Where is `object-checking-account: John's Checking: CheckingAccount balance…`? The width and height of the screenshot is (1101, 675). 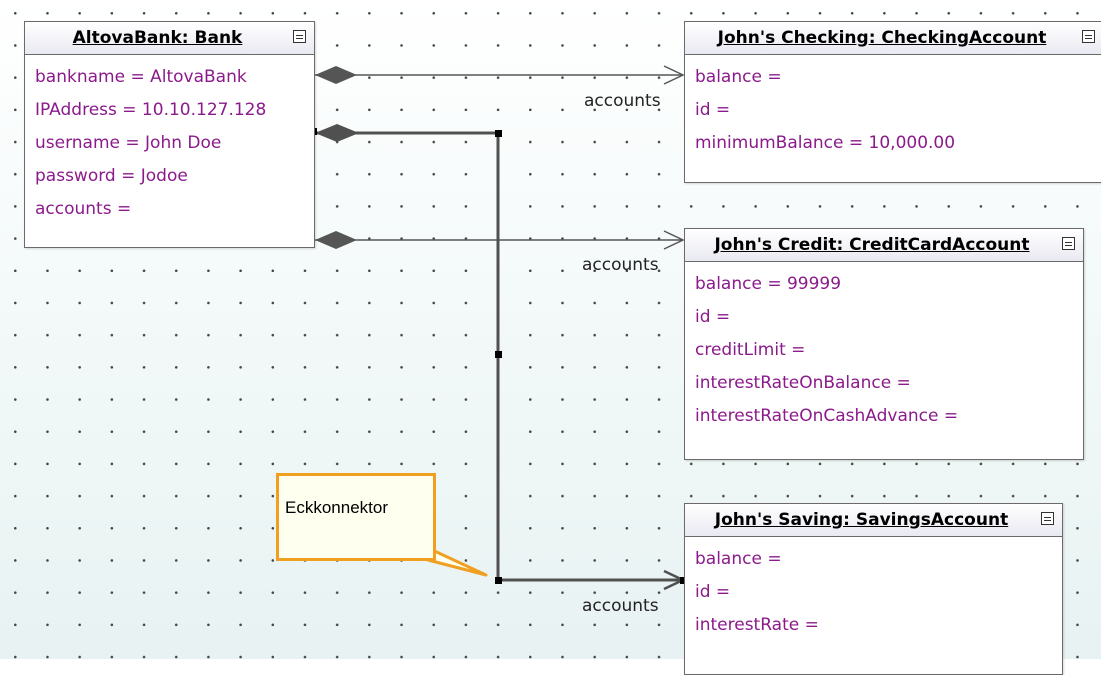
object-checking-account: John's Checking: CheckingAccount balance… is located at coordinates (892, 102).